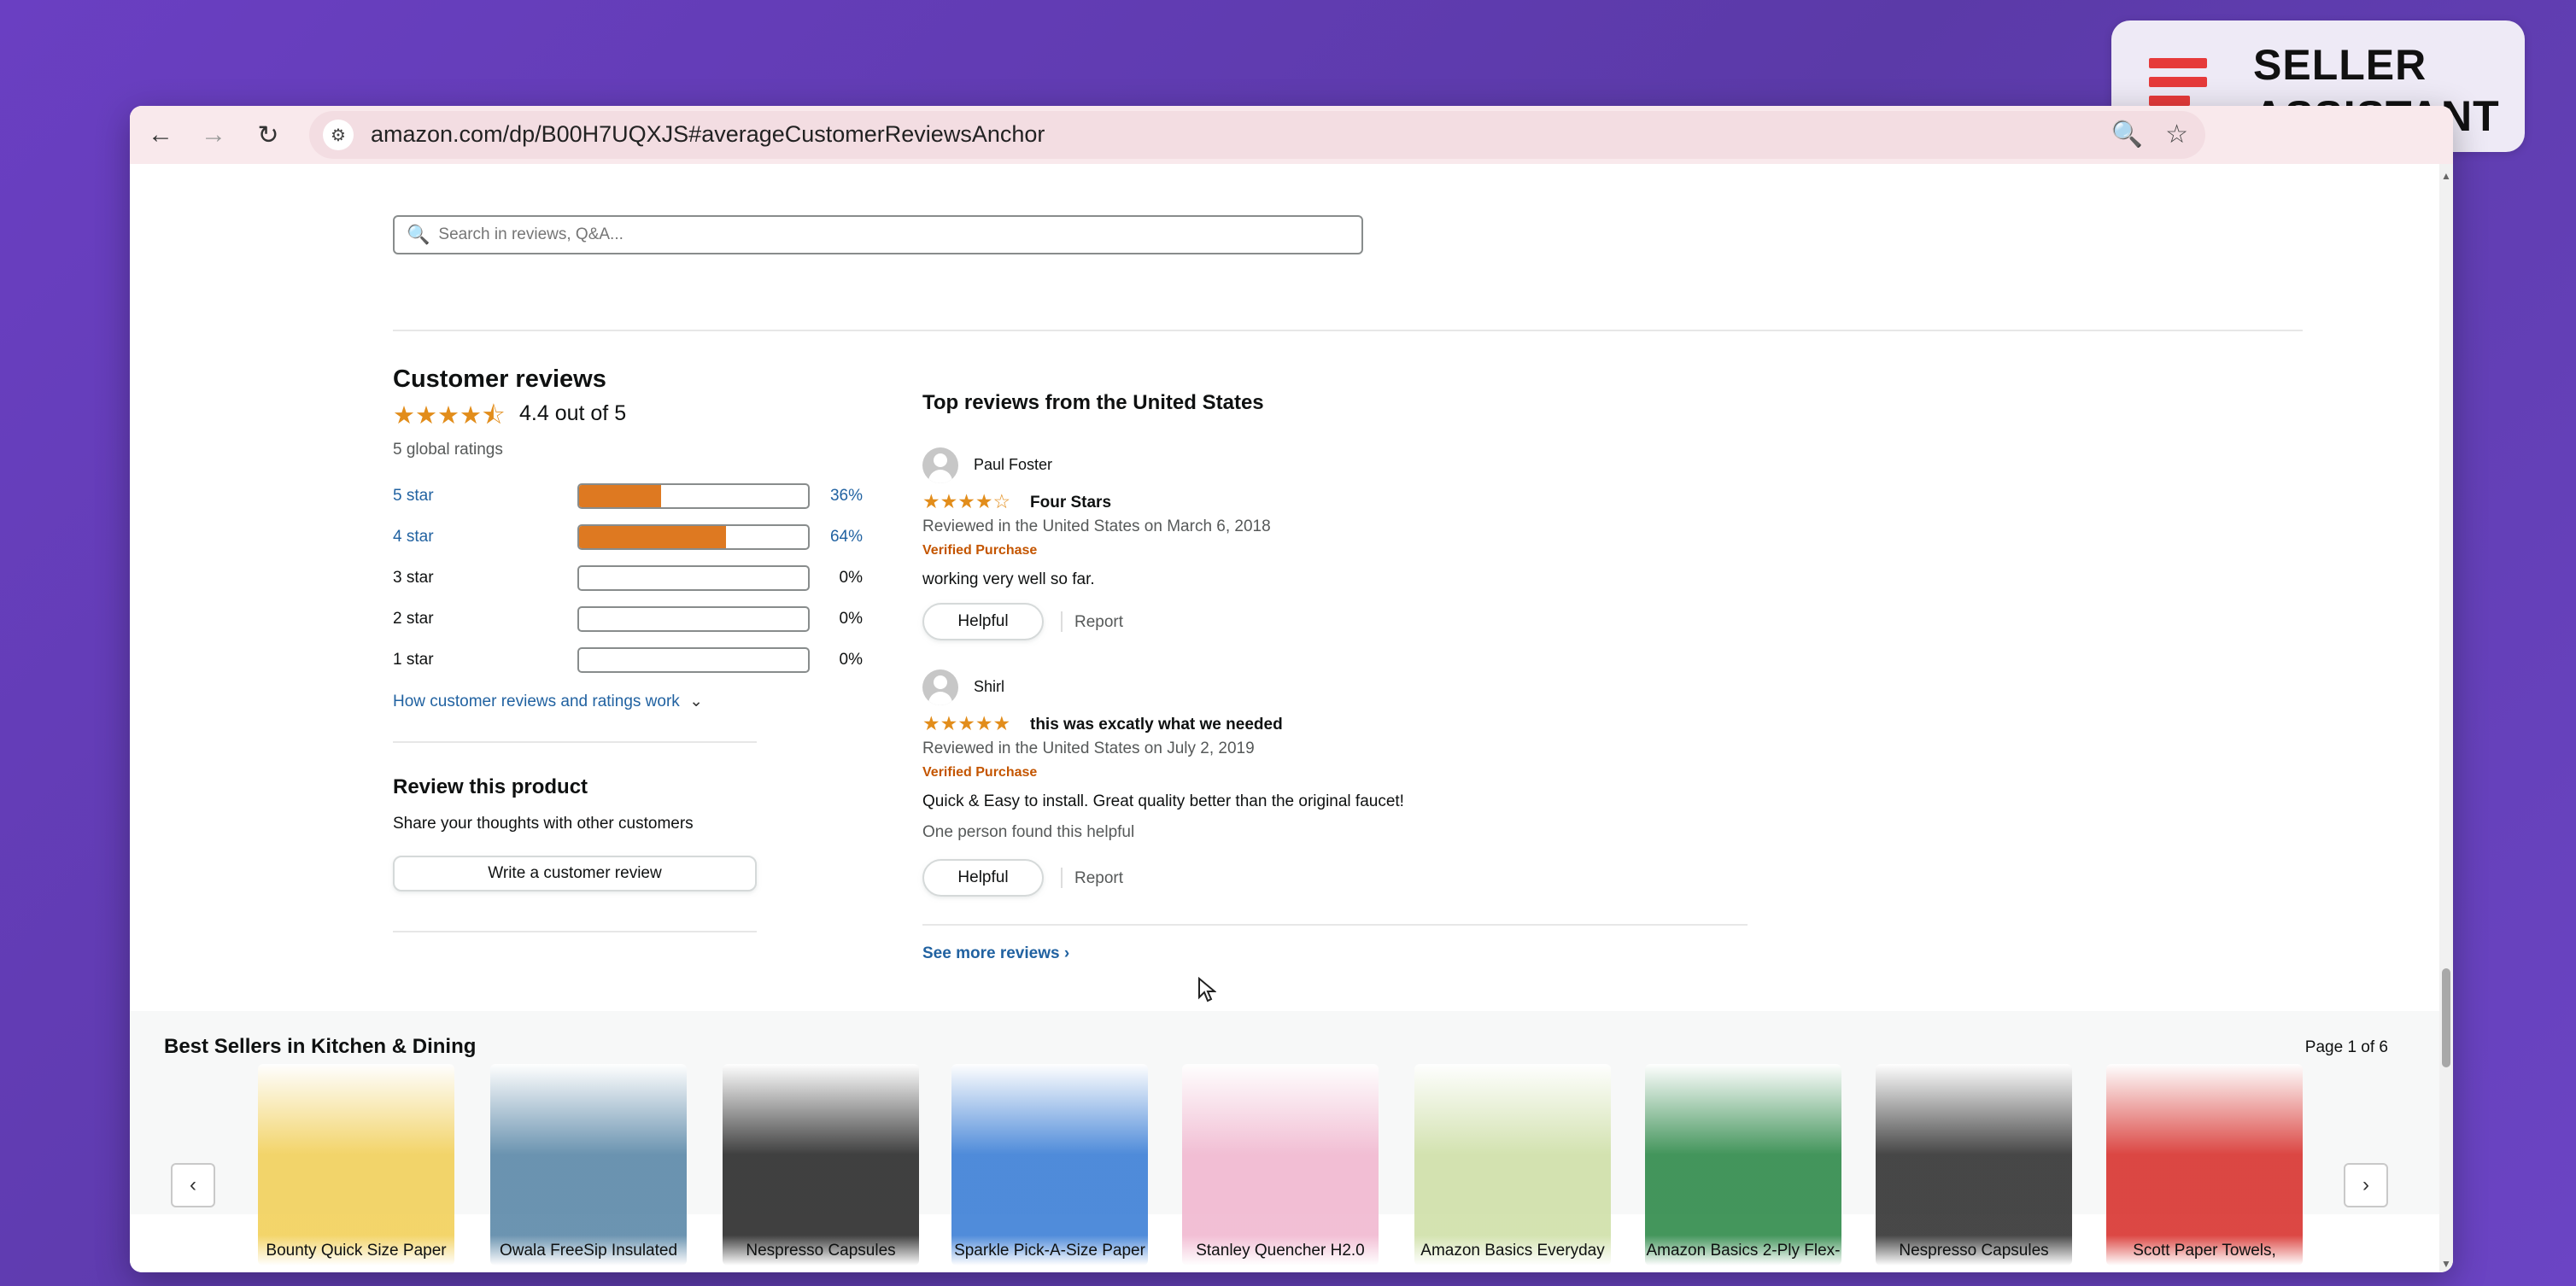 The image size is (2576, 1286). I want to click on product-title-link: Sparkle Pick-A-Size Paper, so click(1049, 1251).